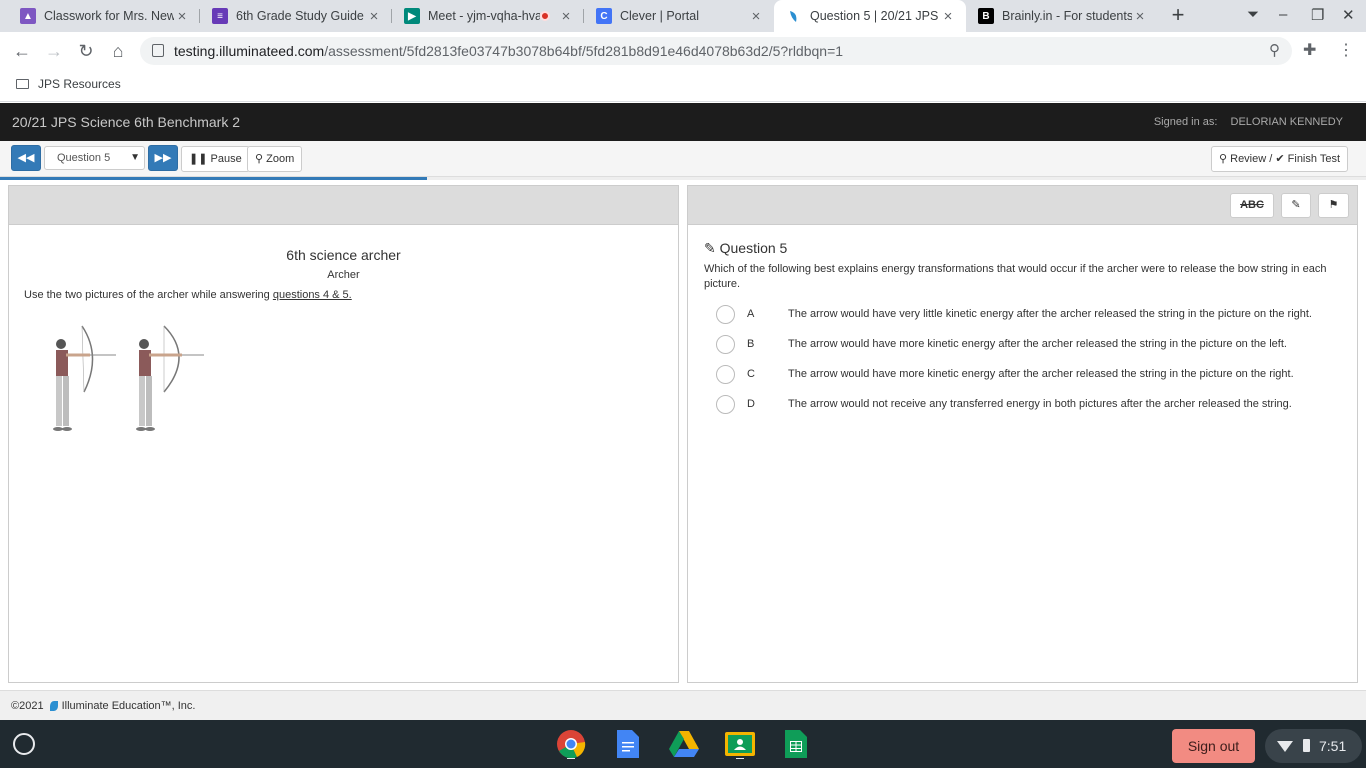  I want to click on flag-button: ⚑, so click(1333, 205).